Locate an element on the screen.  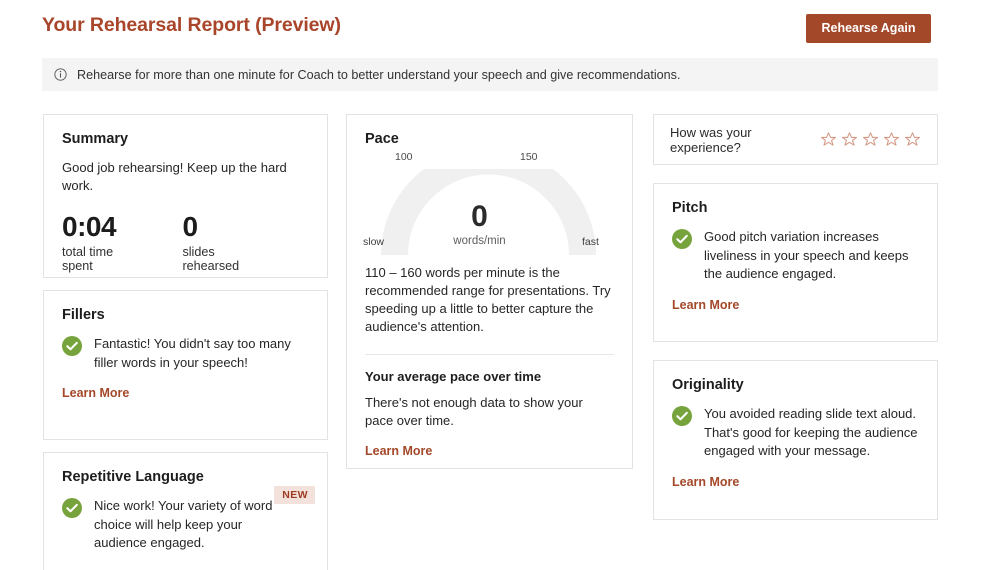
originality-learn-more-link: Learn More is located at coordinates (705, 482).